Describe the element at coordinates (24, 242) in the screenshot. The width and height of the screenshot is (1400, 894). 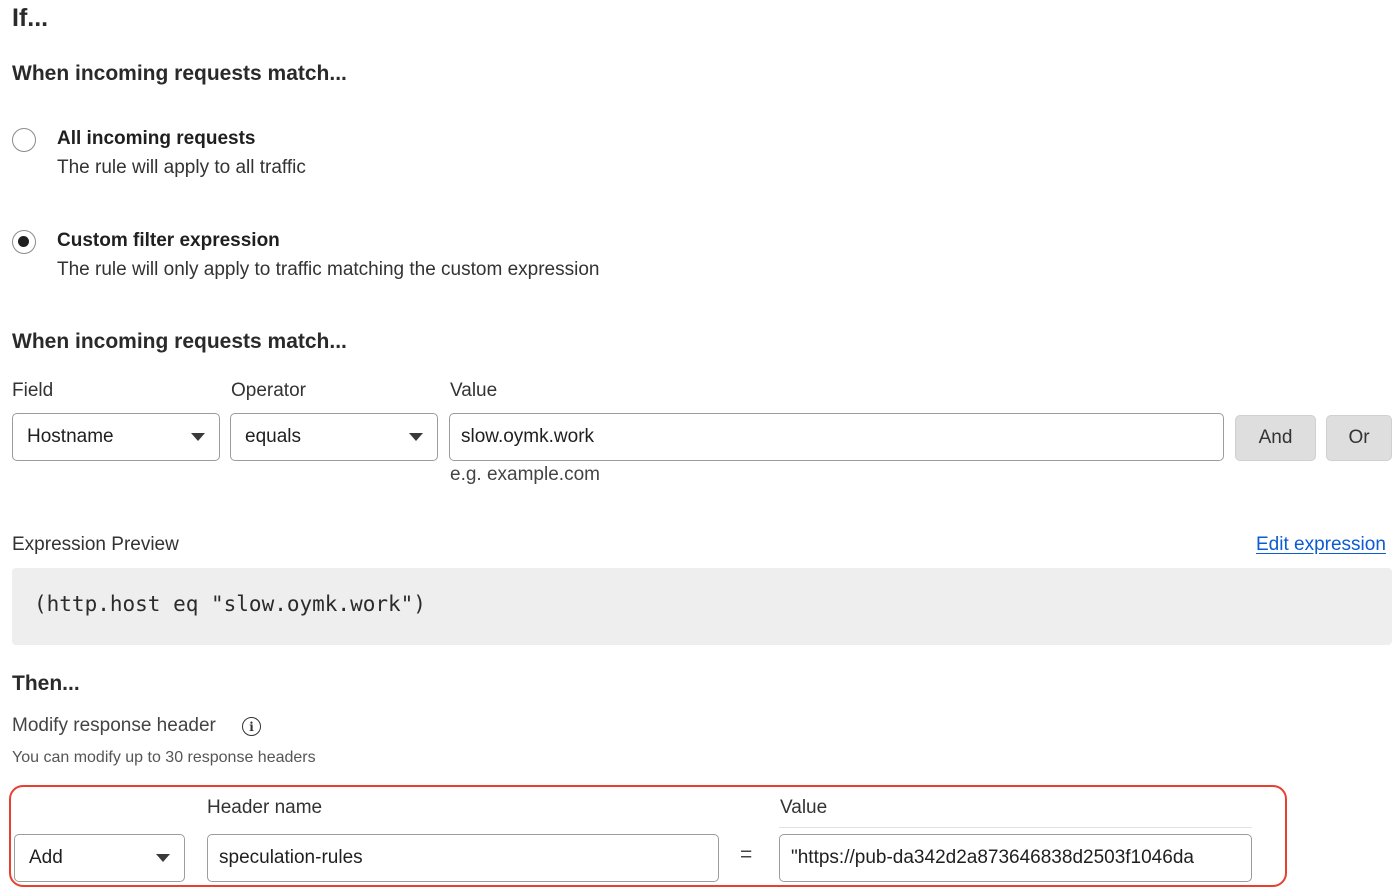
I see `radio-custom-filter` at that location.